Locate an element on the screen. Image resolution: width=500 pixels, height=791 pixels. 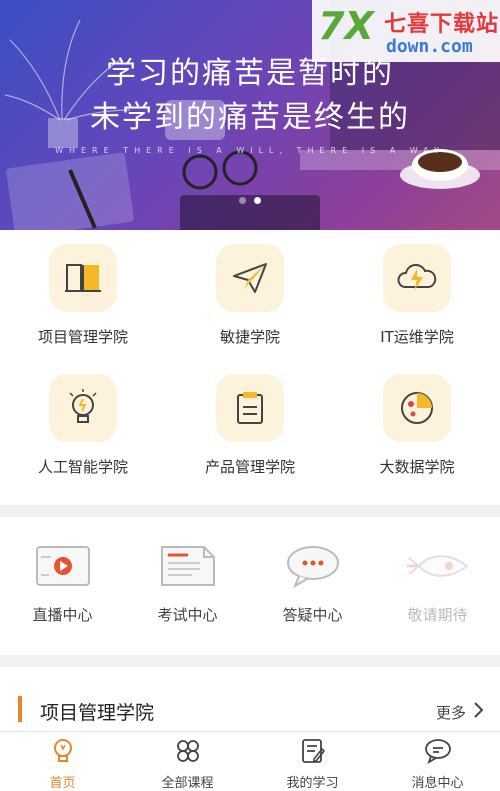
tab-all-courses: 全部课程 is located at coordinates (187, 761).